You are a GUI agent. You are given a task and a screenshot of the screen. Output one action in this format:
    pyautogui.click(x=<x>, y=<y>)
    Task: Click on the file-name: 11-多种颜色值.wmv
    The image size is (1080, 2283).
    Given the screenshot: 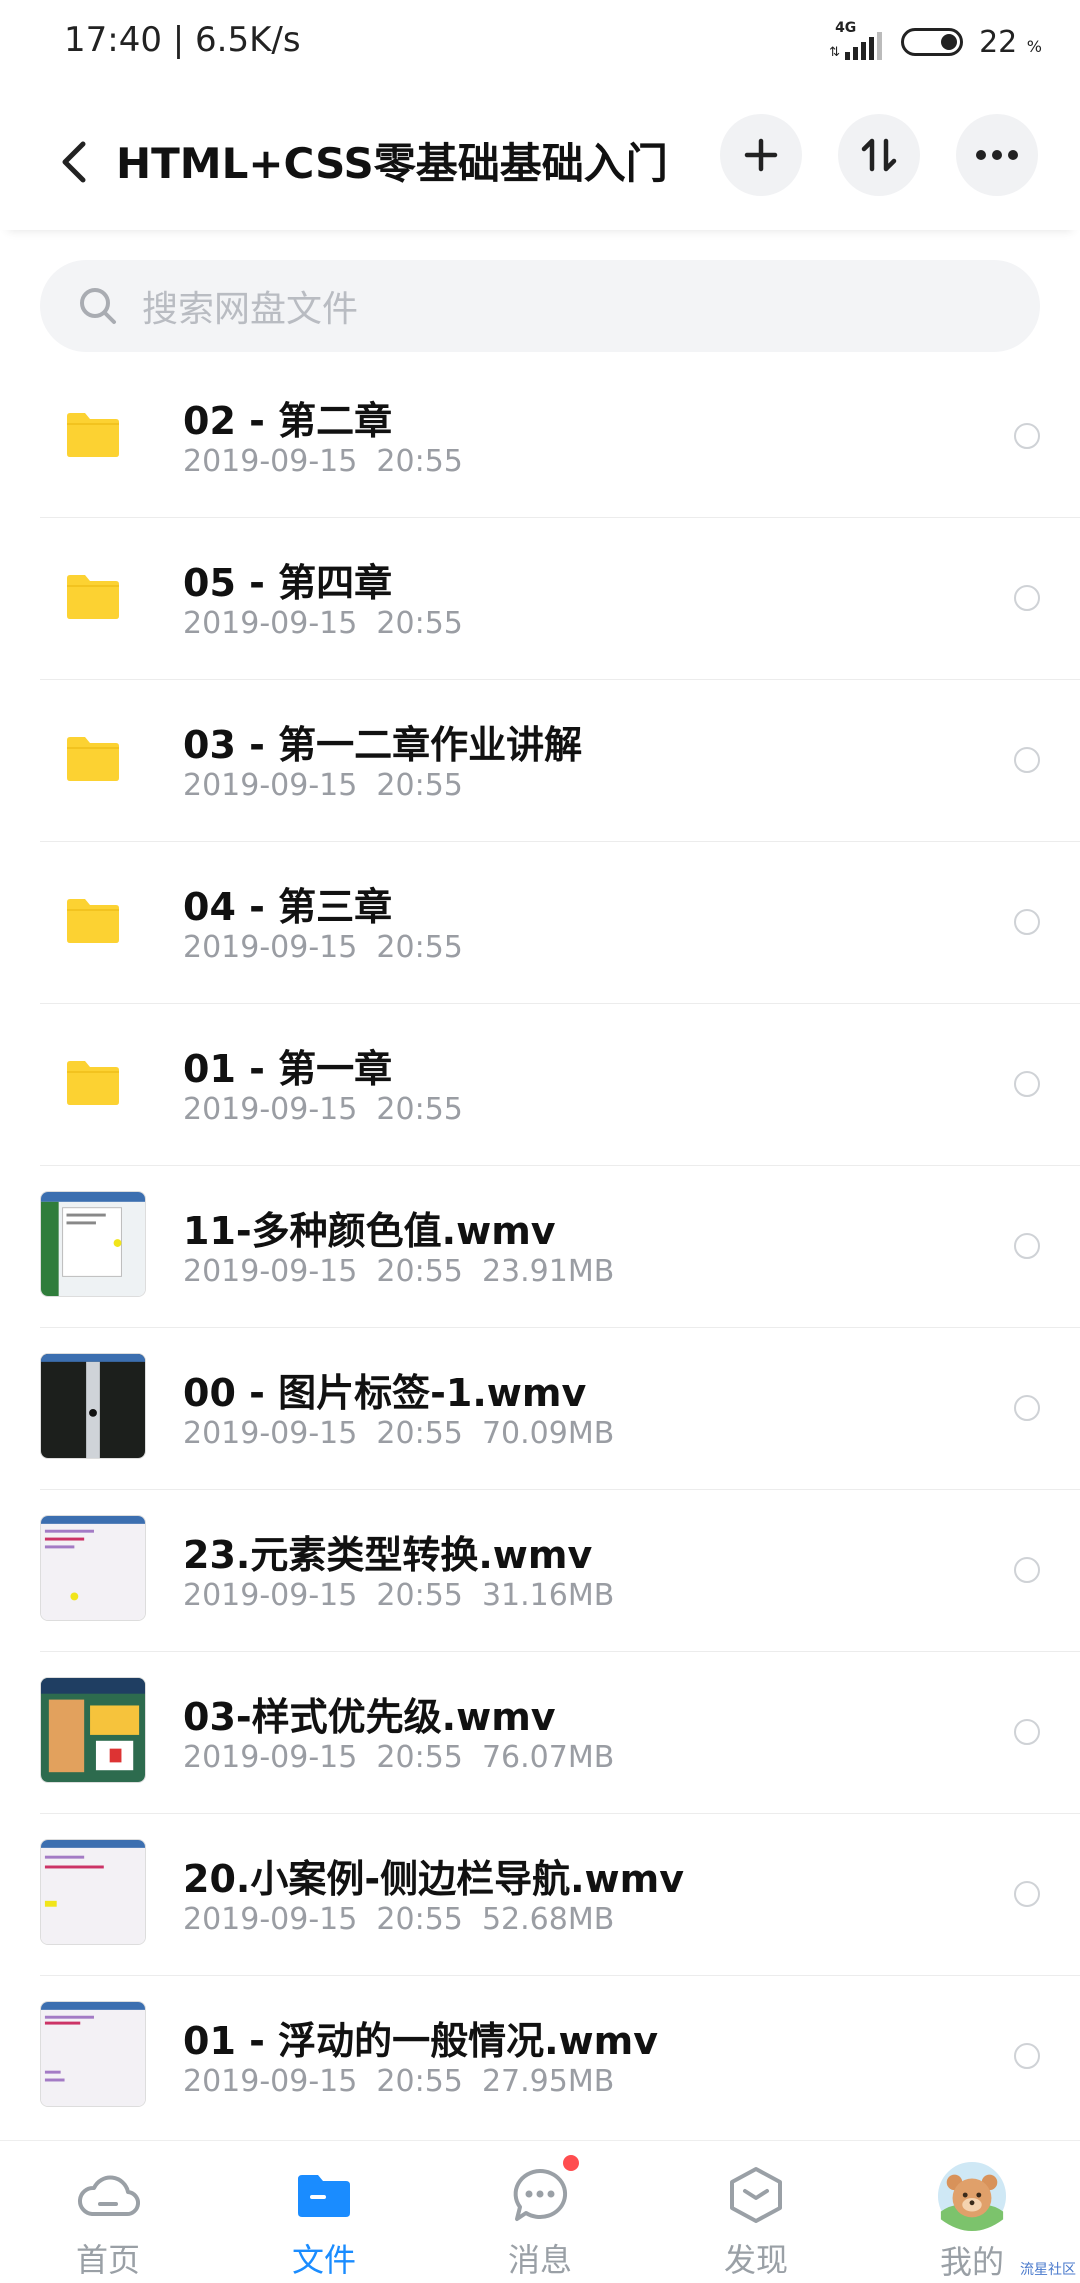 What is the action you would take?
    pyautogui.click(x=369, y=1231)
    